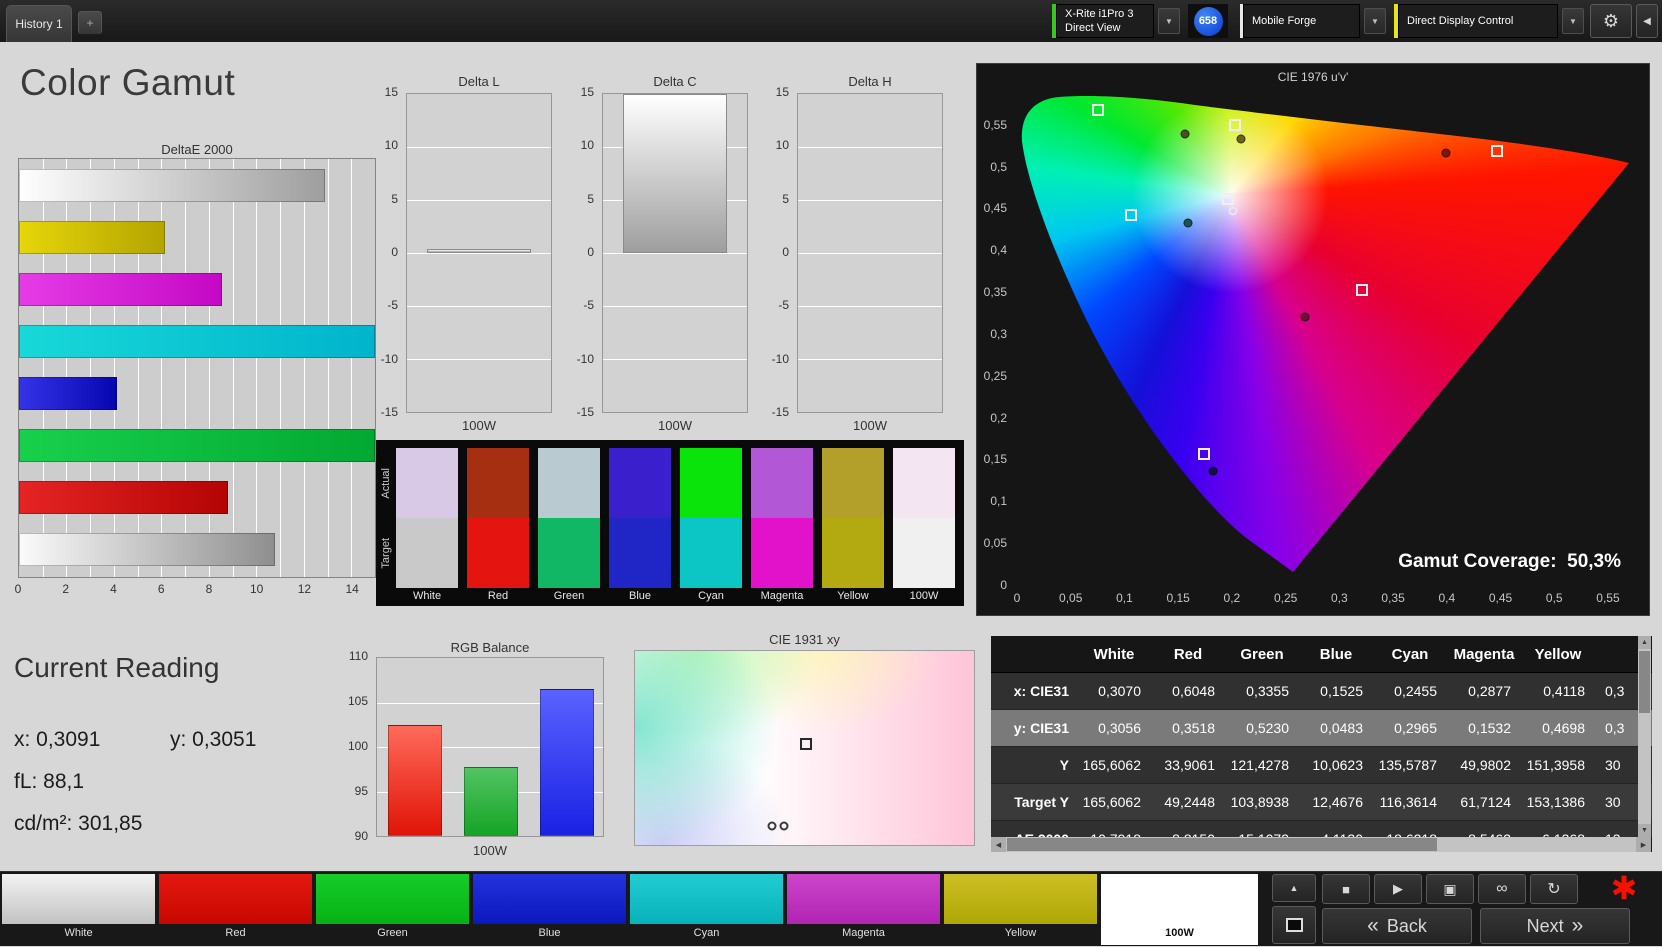 Image resolution: width=1662 pixels, height=947 pixels. I want to click on scroll-left-icon: ◀, so click(998, 845).